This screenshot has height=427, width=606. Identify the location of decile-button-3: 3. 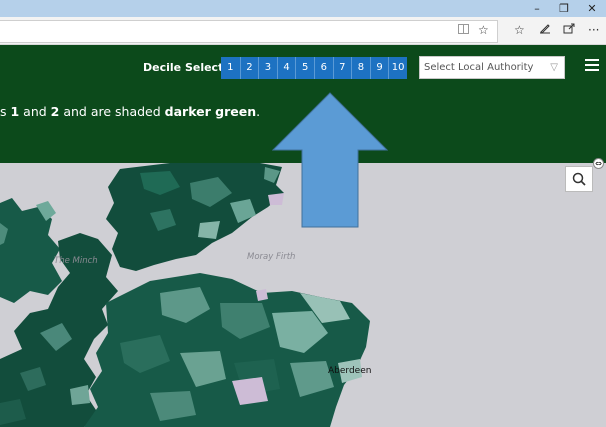
(267, 68).